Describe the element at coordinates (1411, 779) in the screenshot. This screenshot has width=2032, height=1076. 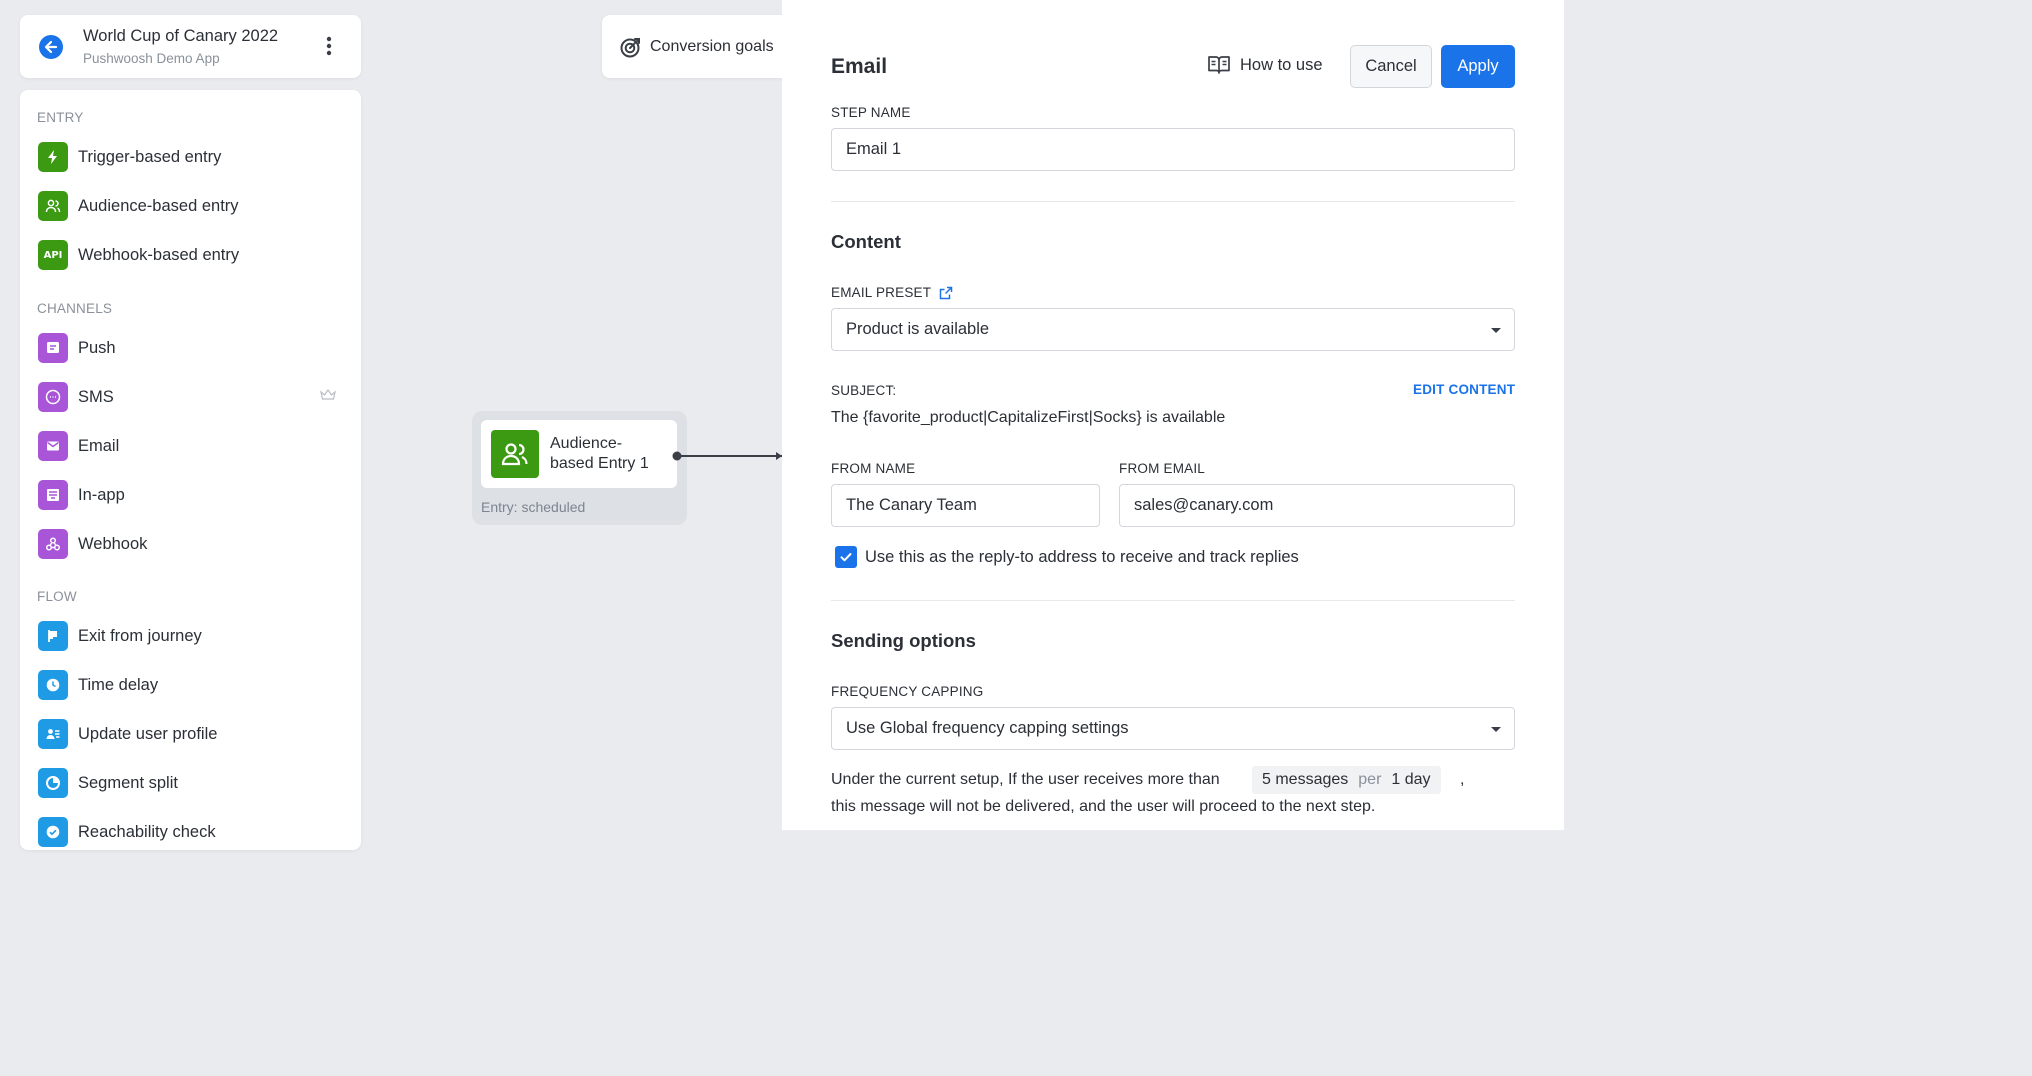
I see `cap-period: 1 day` at that location.